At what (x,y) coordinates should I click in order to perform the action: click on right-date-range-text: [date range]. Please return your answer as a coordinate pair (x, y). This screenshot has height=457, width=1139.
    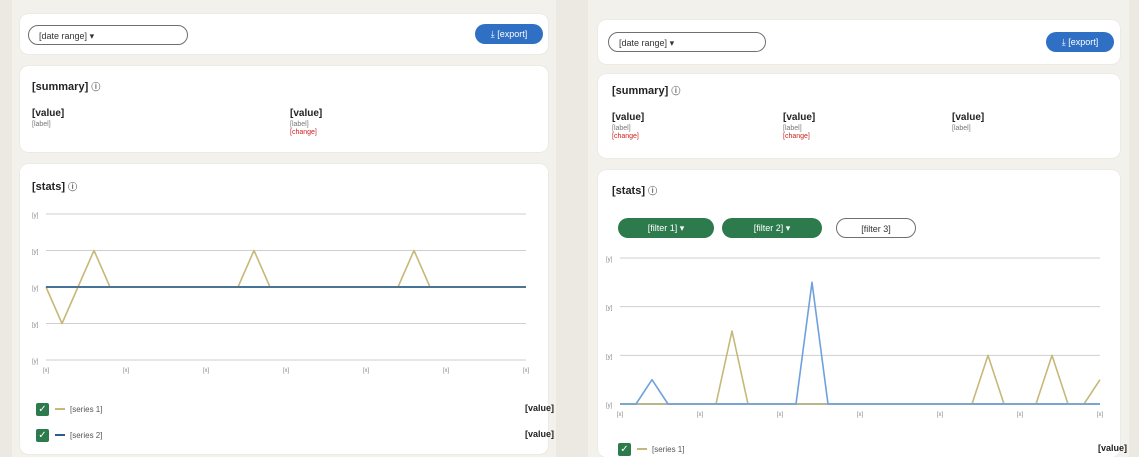
    Looking at the image, I should click on (643, 43).